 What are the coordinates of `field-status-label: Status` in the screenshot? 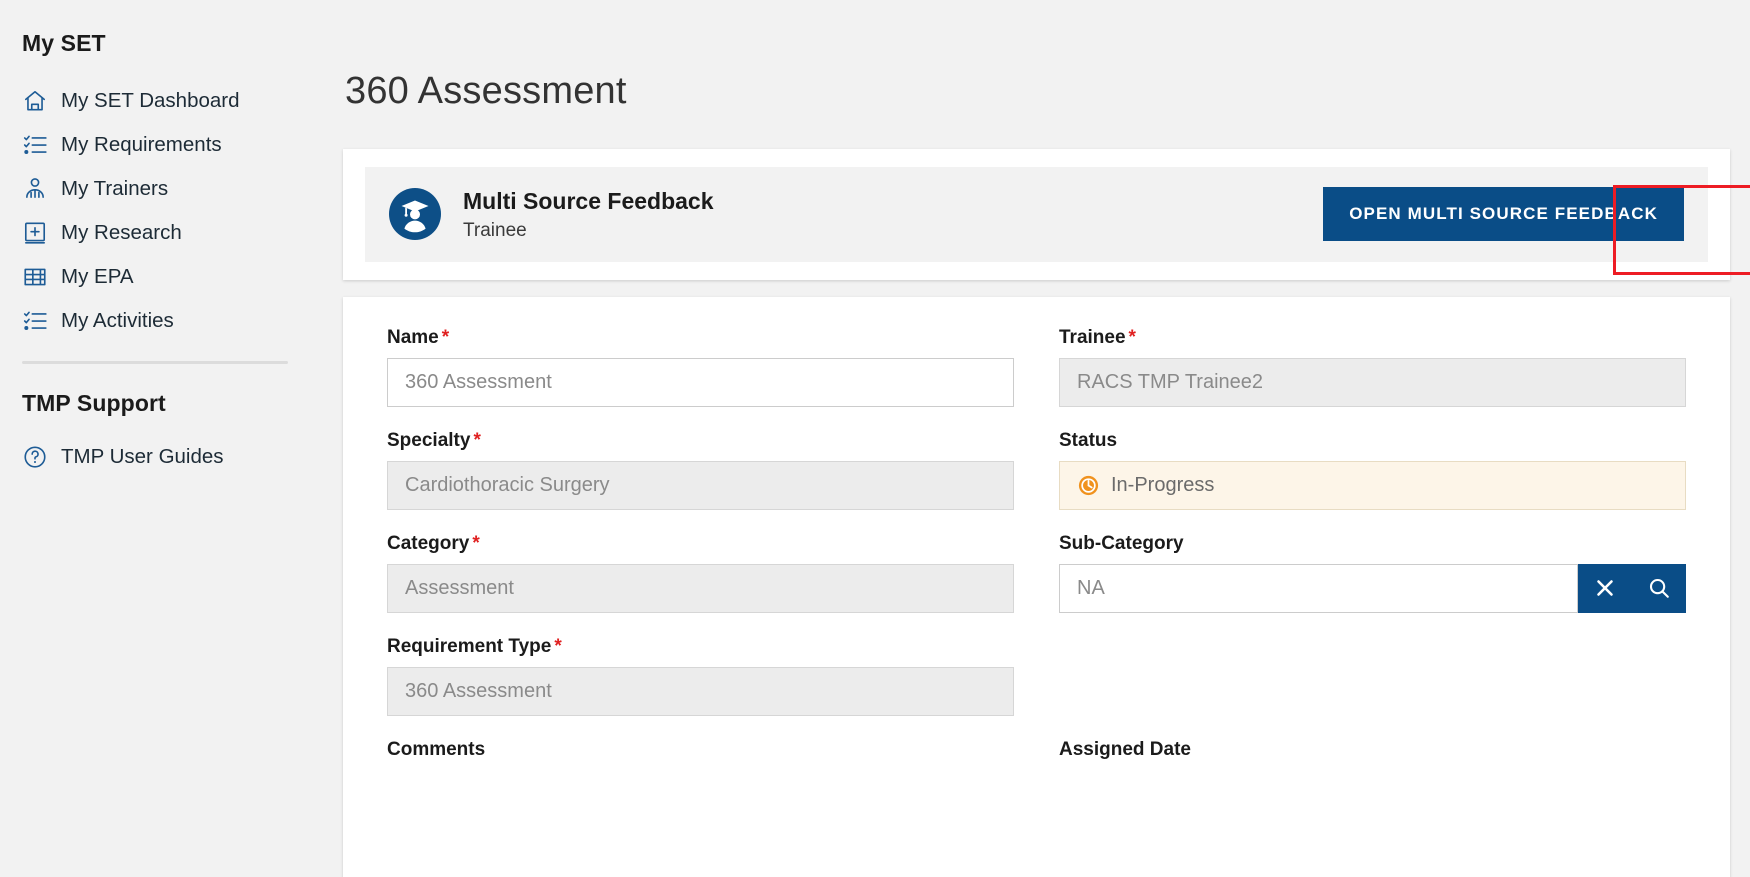 It's located at (1372, 441).